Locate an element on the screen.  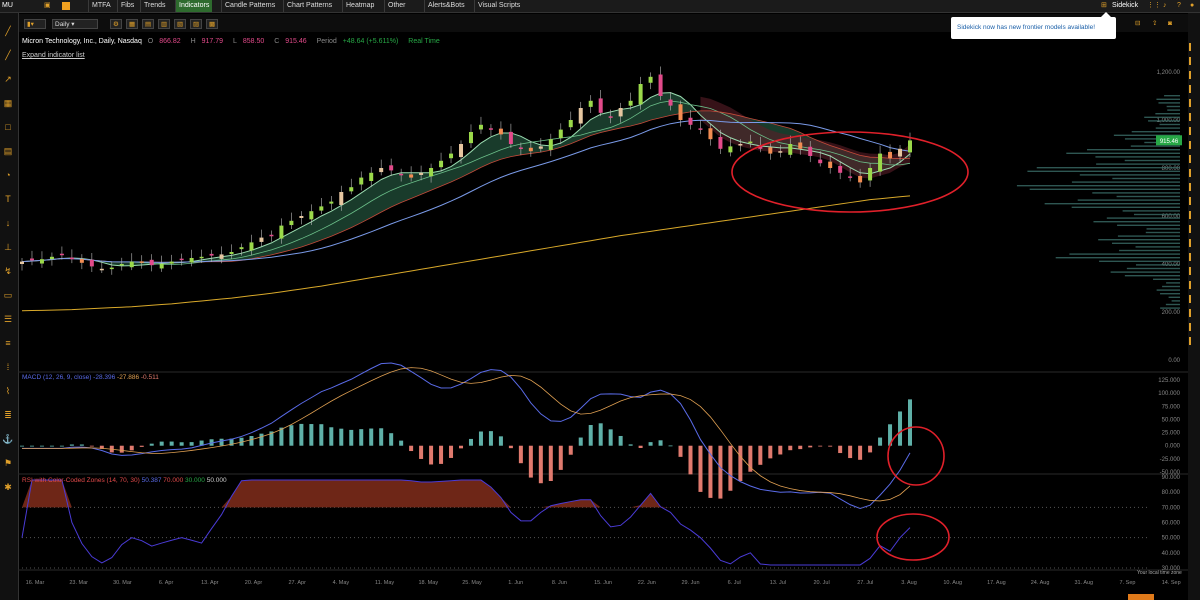
x-tick-label: 20. Apr is located at coordinates (254, 583).